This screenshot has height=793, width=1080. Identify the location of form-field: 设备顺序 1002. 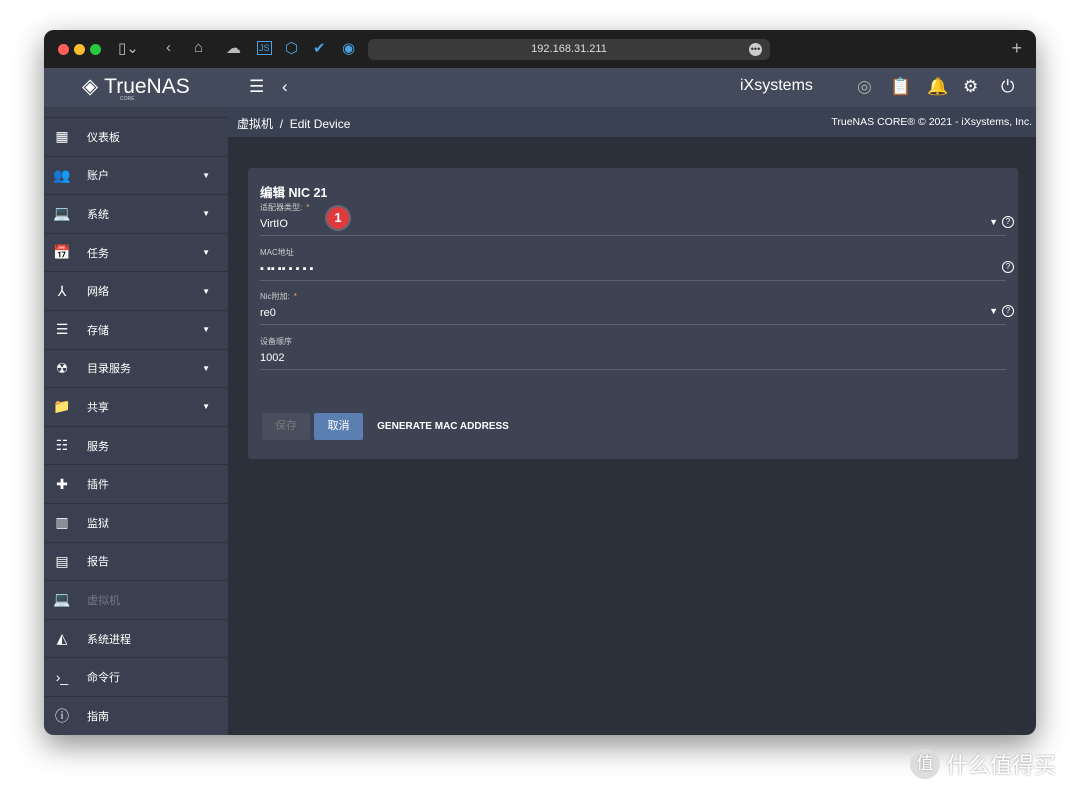
(633, 353).